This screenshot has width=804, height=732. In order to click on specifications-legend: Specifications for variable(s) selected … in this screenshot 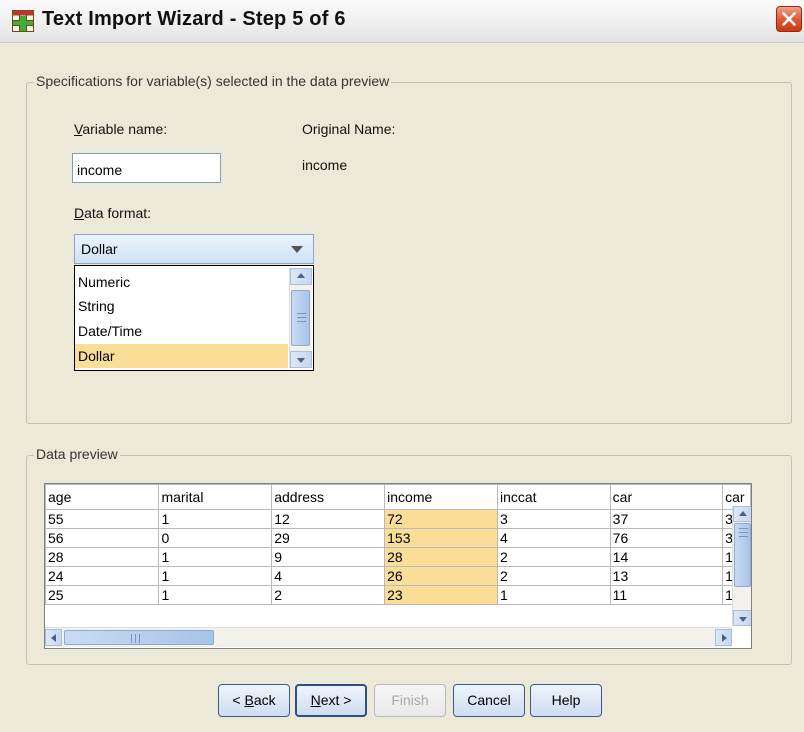, I will do `click(213, 81)`.